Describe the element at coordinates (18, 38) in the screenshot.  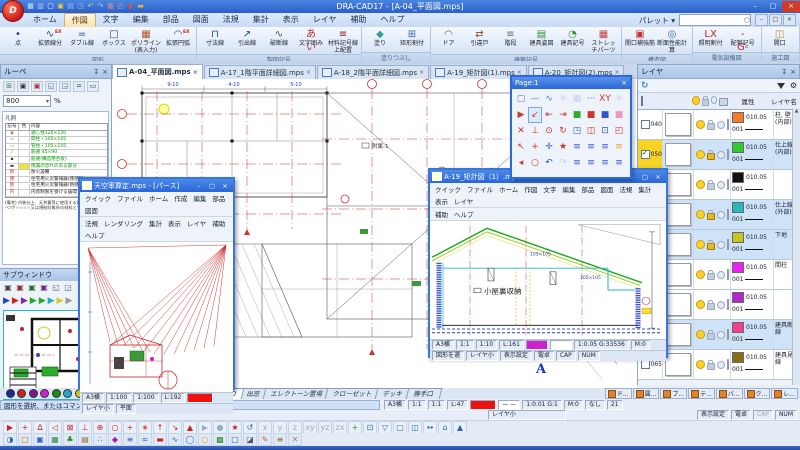
I see `ribbon-button: • 点` at that location.